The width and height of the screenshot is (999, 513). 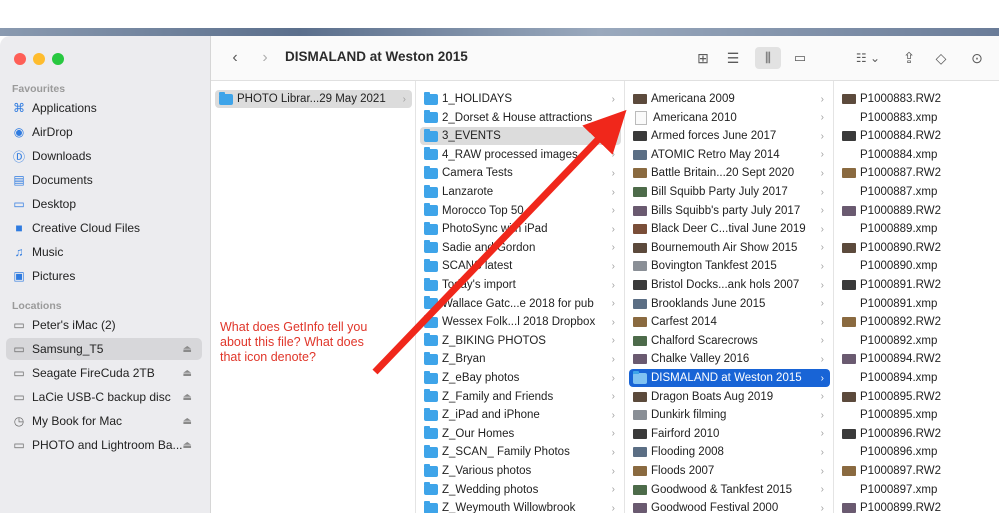 What do you see at coordinates (916, 452) in the screenshot?
I see `file-row: P1000896.xmp` at bounding box center [916, 452].